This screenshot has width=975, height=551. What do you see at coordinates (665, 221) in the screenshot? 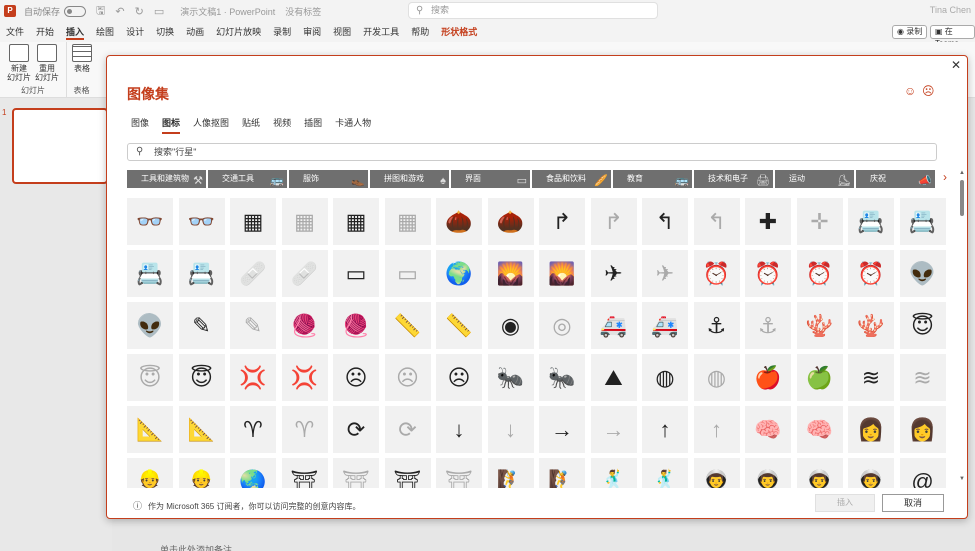
I see `turn-left-icon: ↰` at bounding box center [665, 221].